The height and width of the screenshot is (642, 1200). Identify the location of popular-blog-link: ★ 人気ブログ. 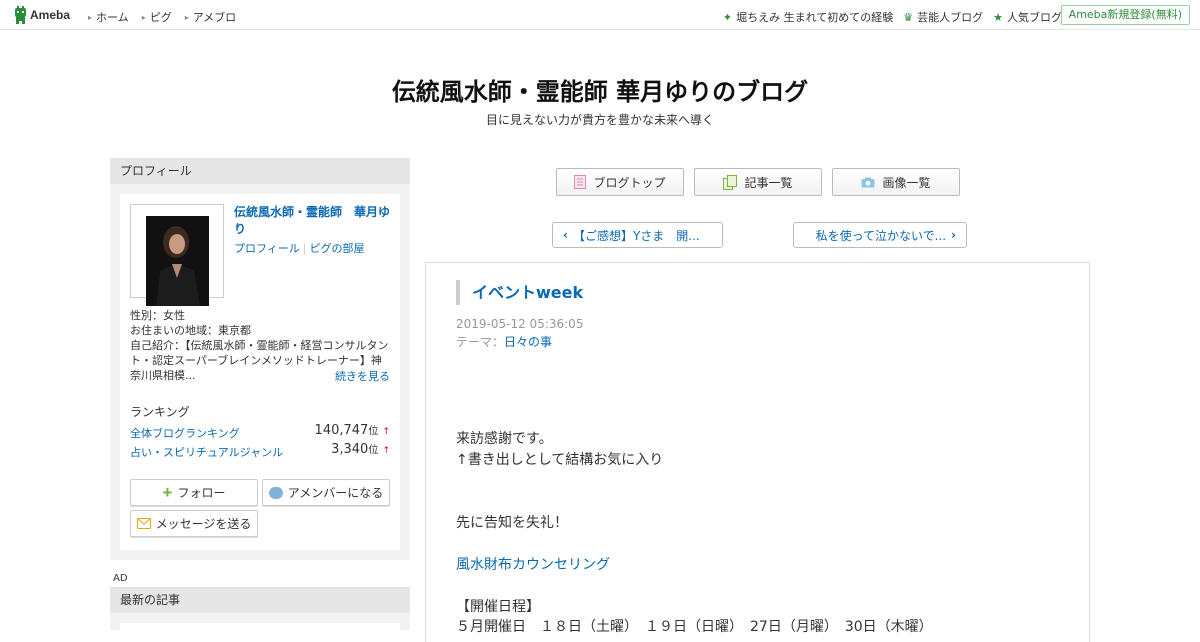
(1027, 17).